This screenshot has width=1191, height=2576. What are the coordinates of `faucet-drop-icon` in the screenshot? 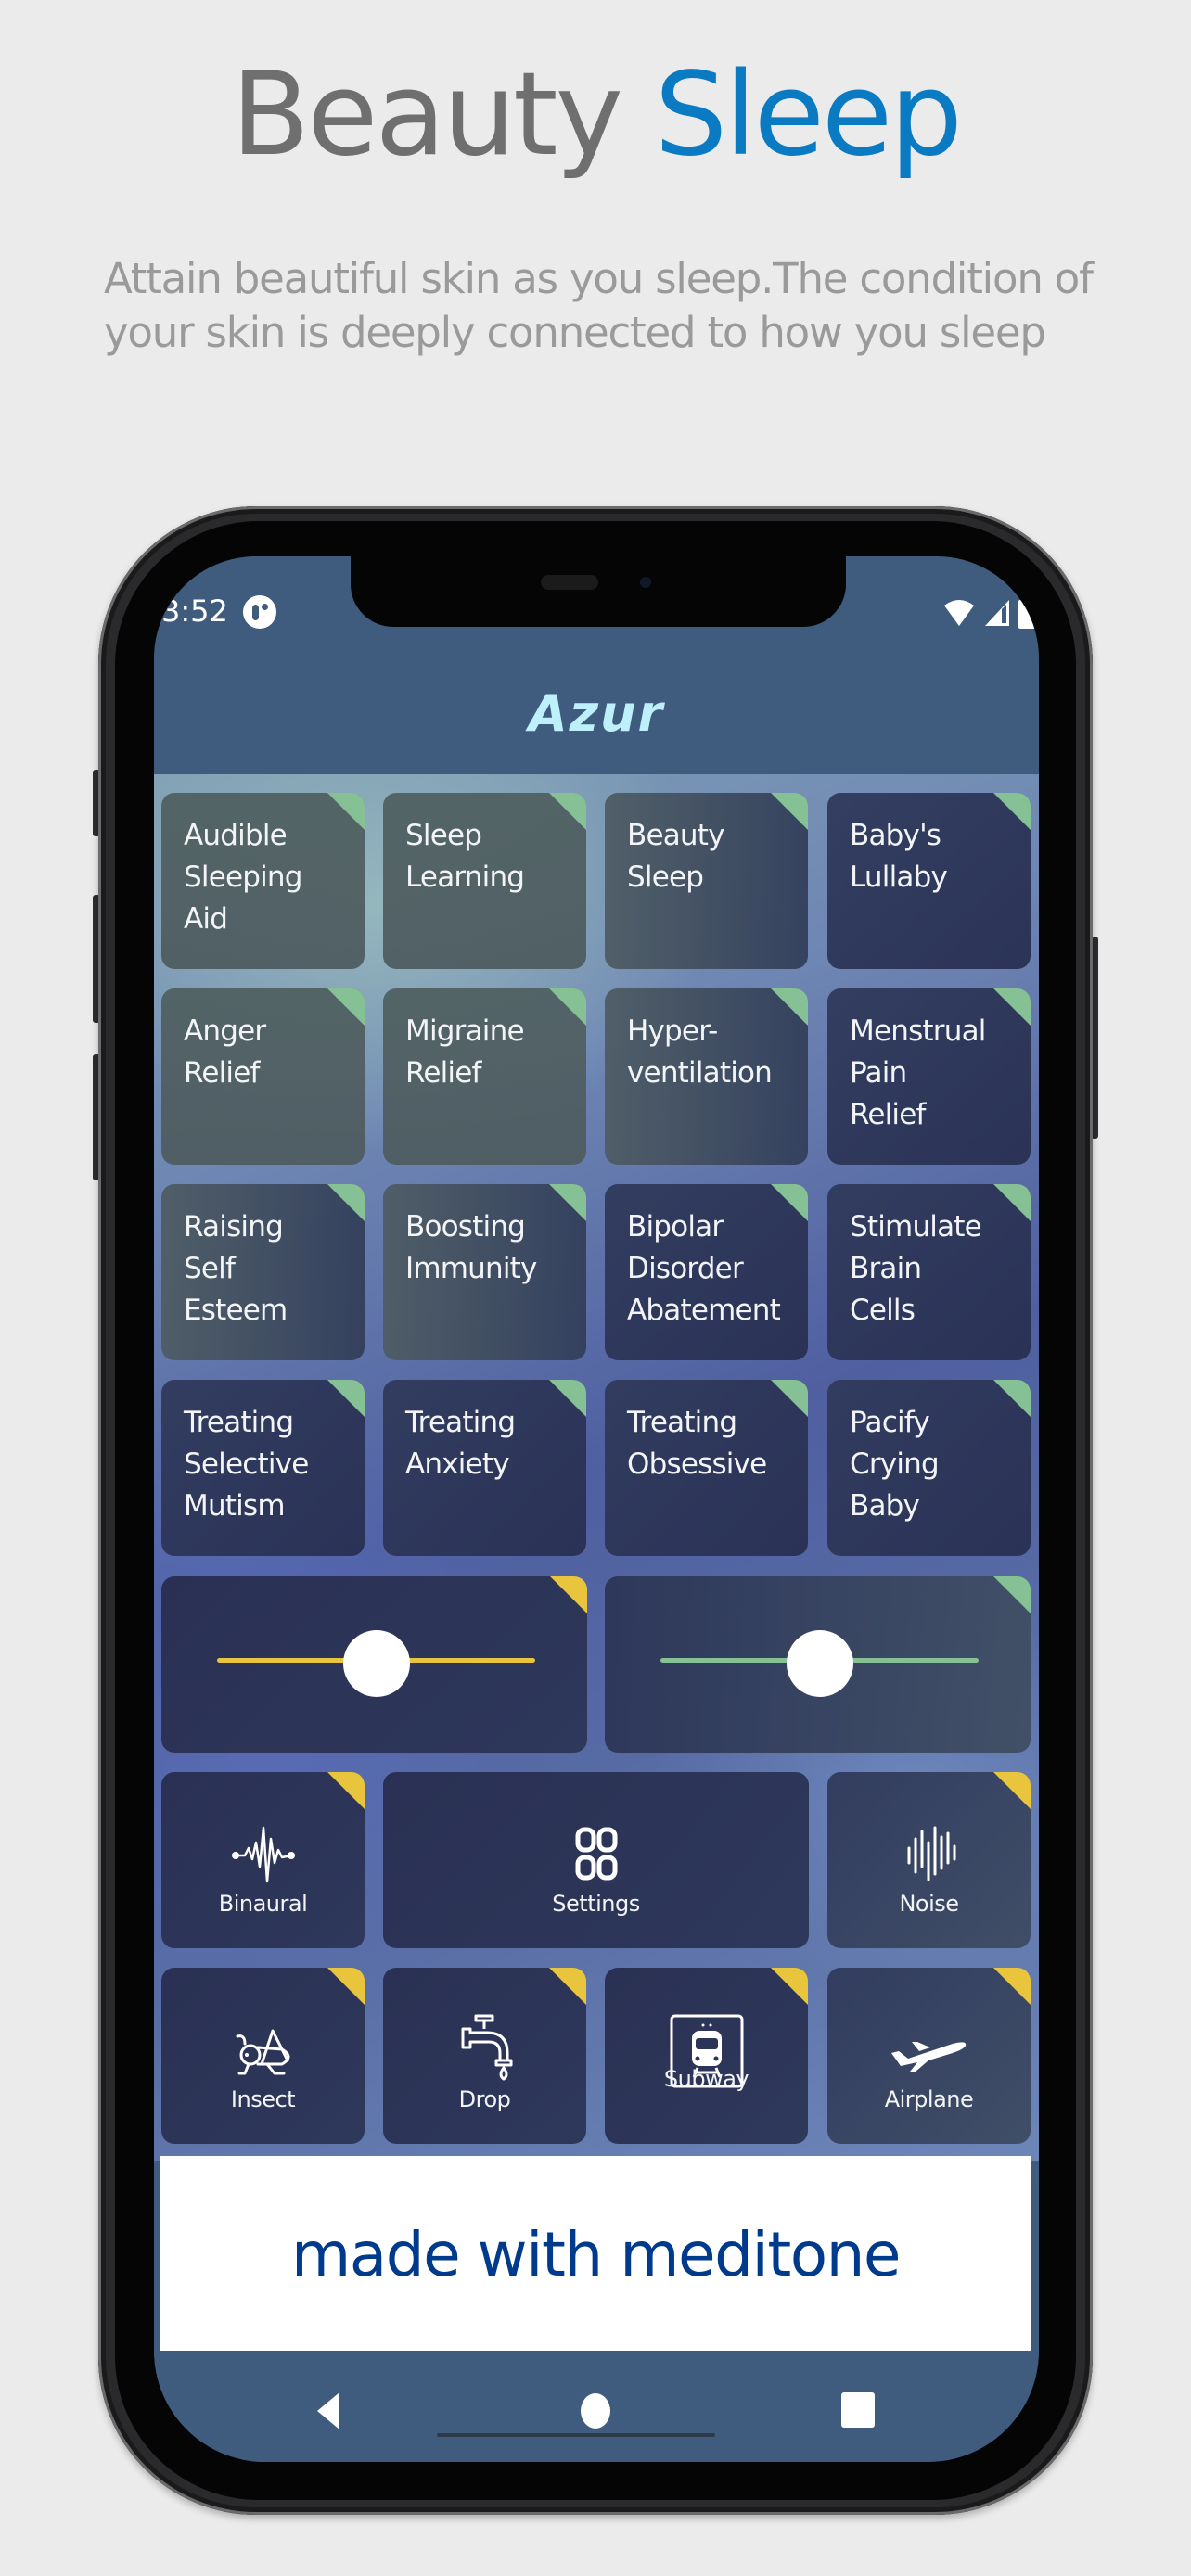 It's located at (486, 2048).